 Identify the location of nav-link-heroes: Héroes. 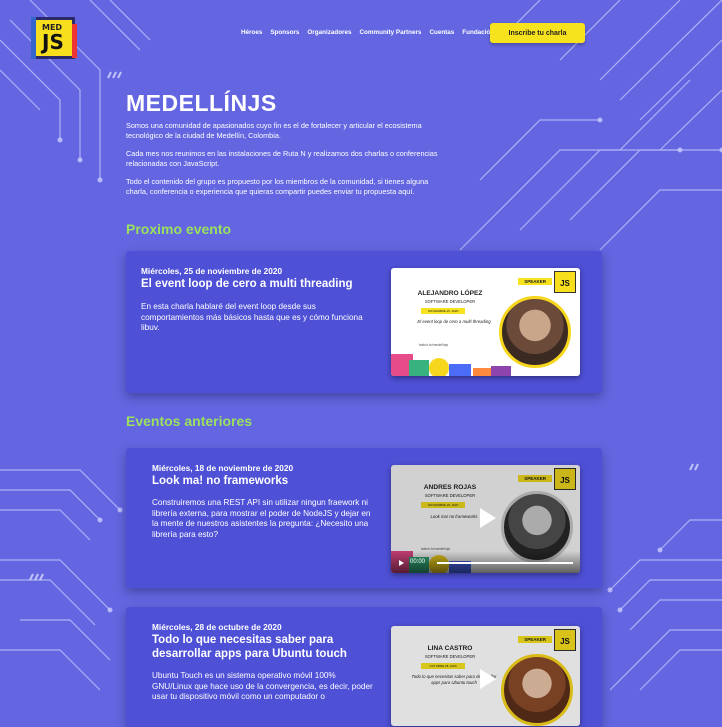
(251, 32).